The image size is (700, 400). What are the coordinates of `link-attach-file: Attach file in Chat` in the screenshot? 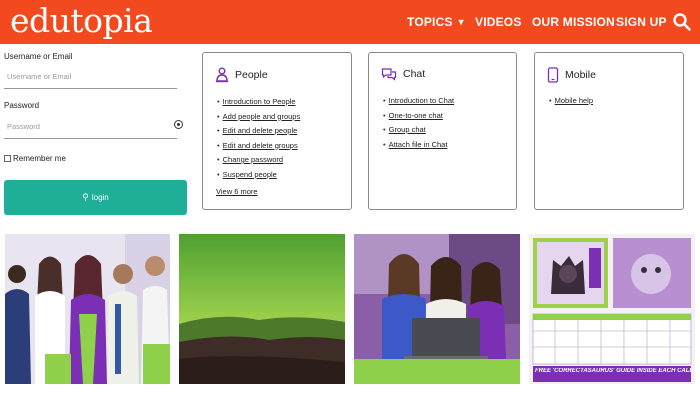 It's located at (418, 144).